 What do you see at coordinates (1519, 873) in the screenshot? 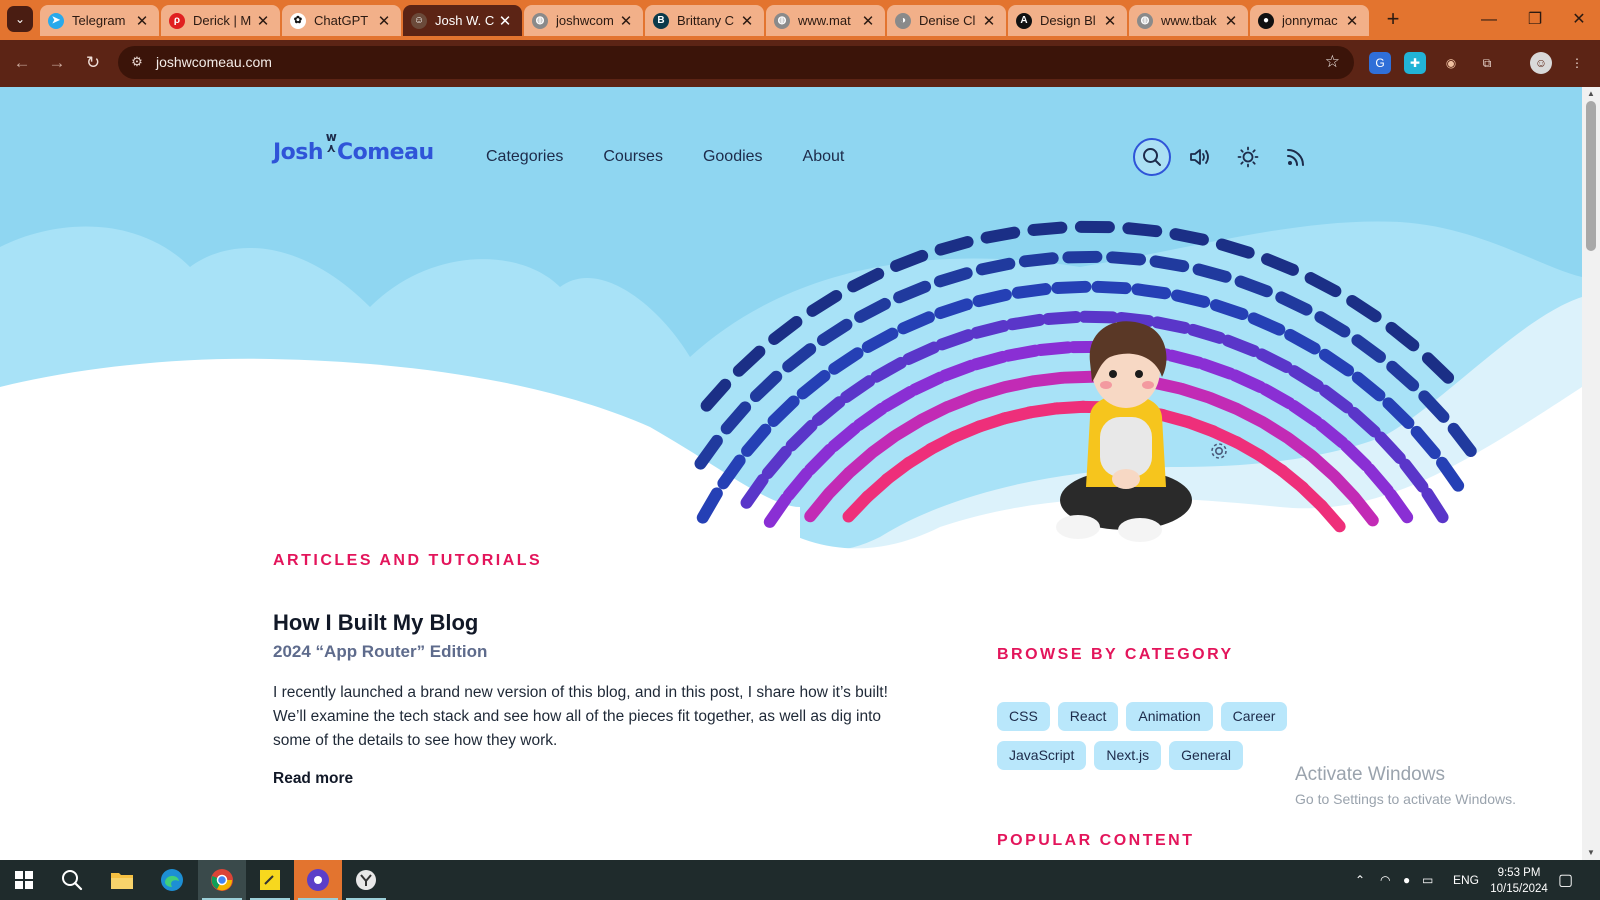
I see `clock-time: 9:53 PM` at bounding box center [1519, 873].